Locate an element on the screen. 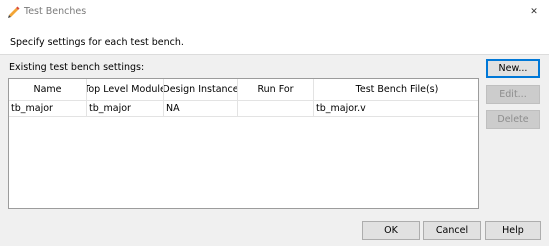 The image size is (549, 246). column-header-top-level-module: Top Level Module is located at coordinates (125, 90).